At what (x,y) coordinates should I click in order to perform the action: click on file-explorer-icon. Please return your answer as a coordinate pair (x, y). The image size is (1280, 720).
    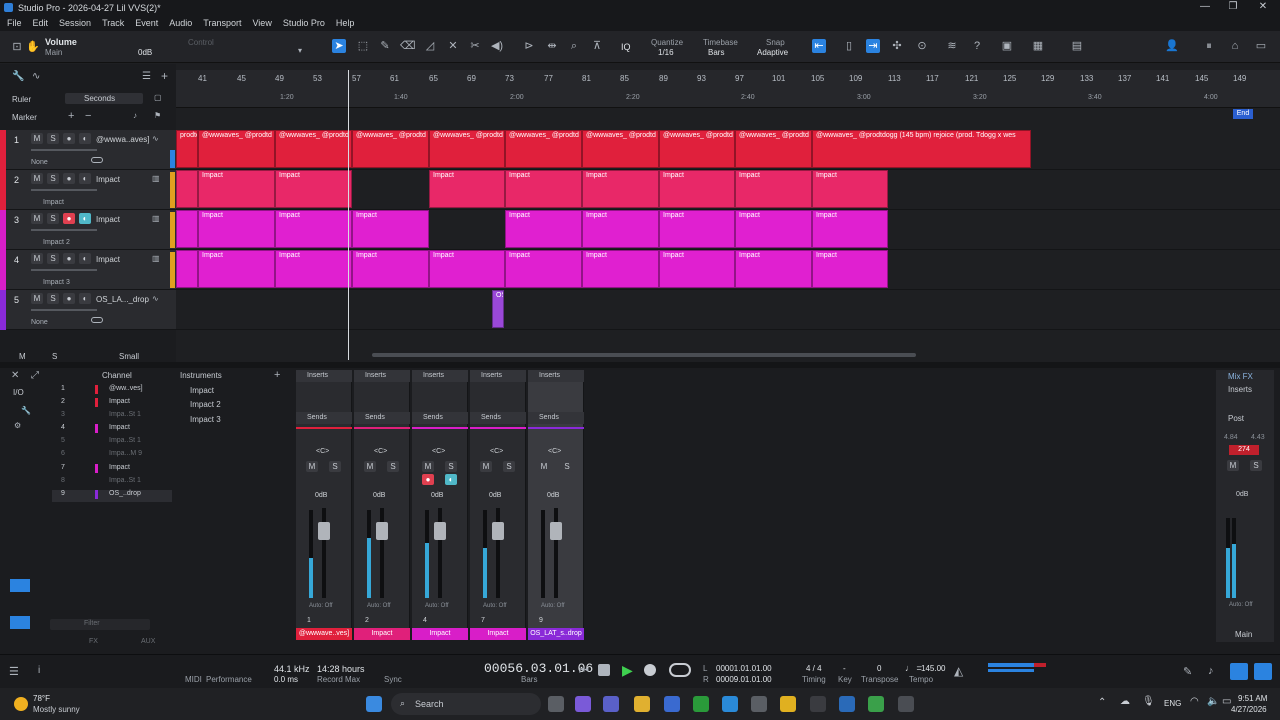
    Looking at the image, I should click on (642, 704).